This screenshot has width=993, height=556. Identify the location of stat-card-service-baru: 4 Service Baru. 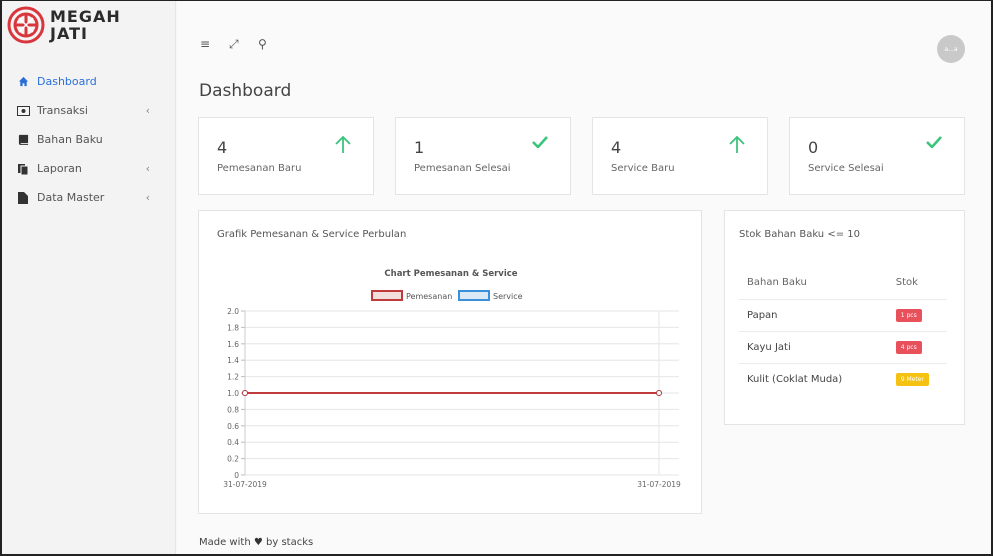
(680, 156).